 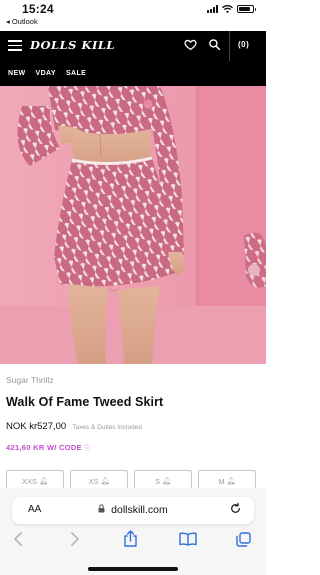 I want to click on status-icons, so click(x=231, y=9).